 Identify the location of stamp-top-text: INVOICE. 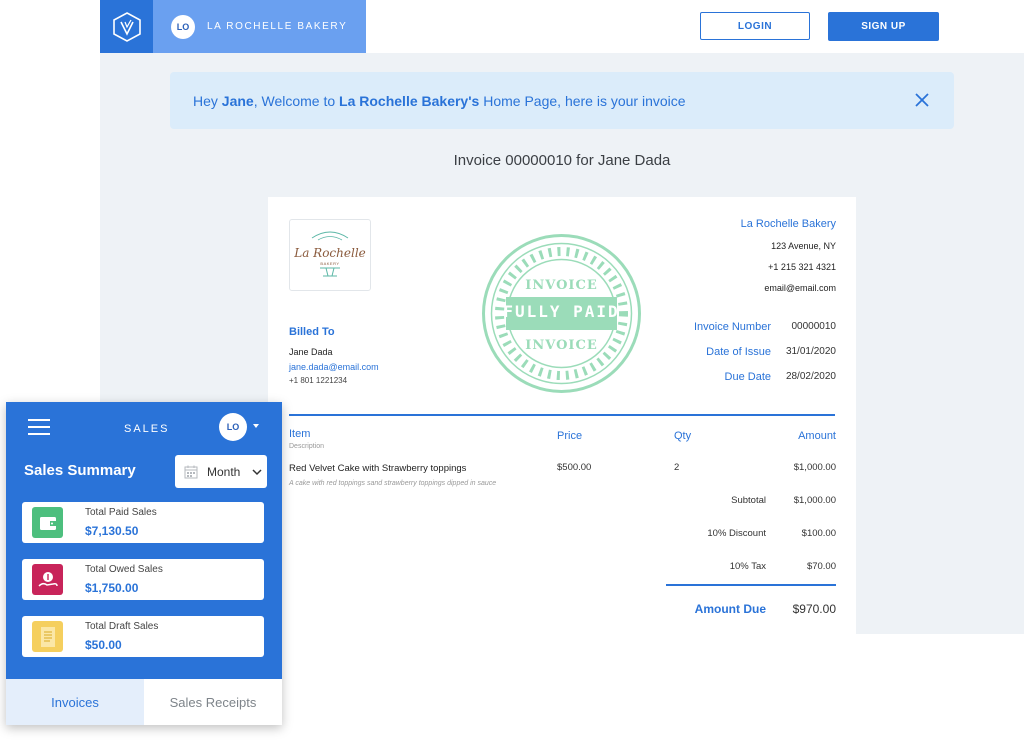
(561, 285).